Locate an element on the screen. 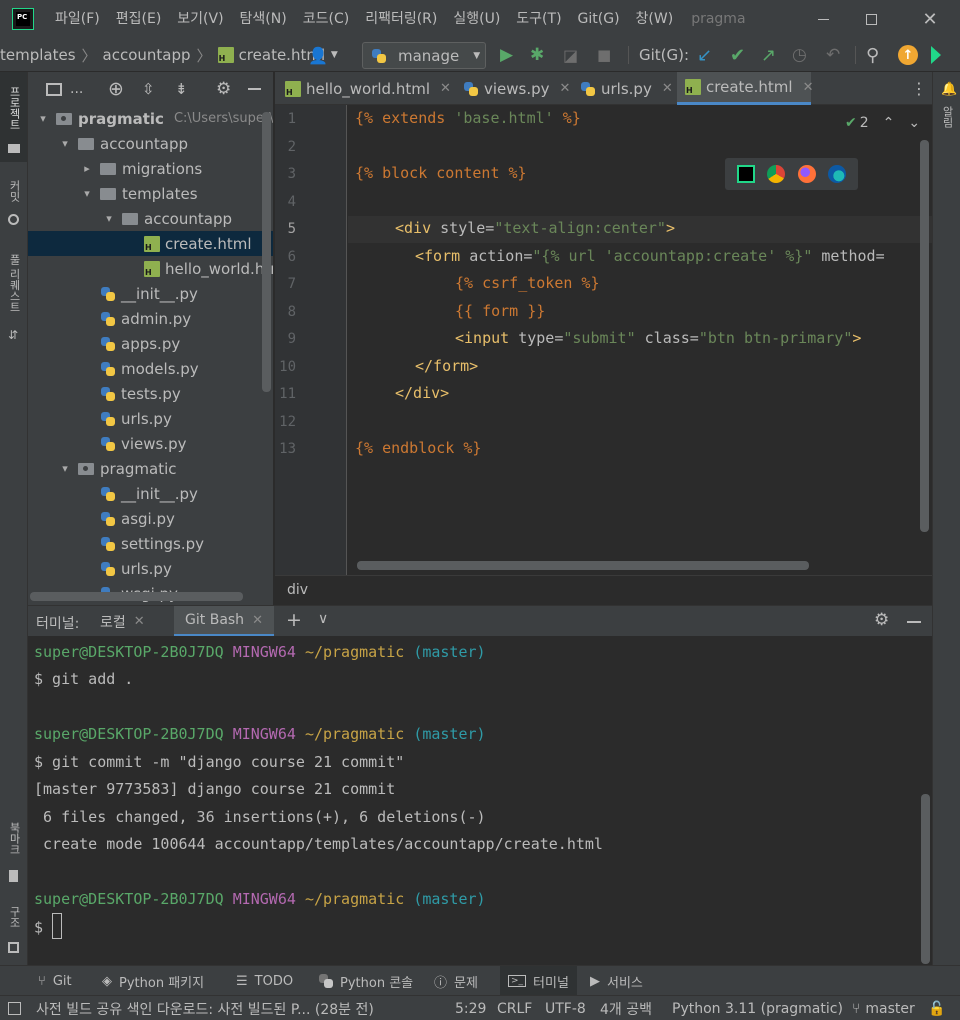 This screenshot has height=1020, width=960. tool-terminal: >_ 터미널 is located at coordinates (538, 981).